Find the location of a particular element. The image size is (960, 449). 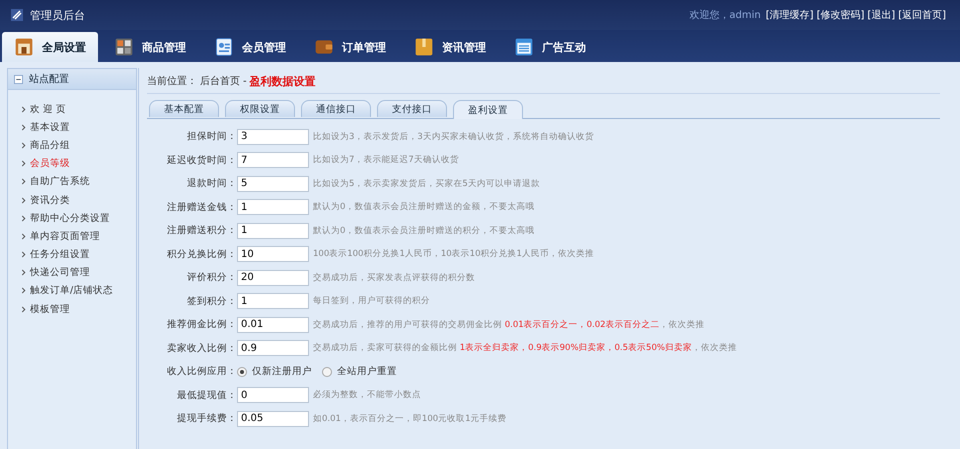

radio-option: 仅新注册用户 is located at coordinates (274, 371).